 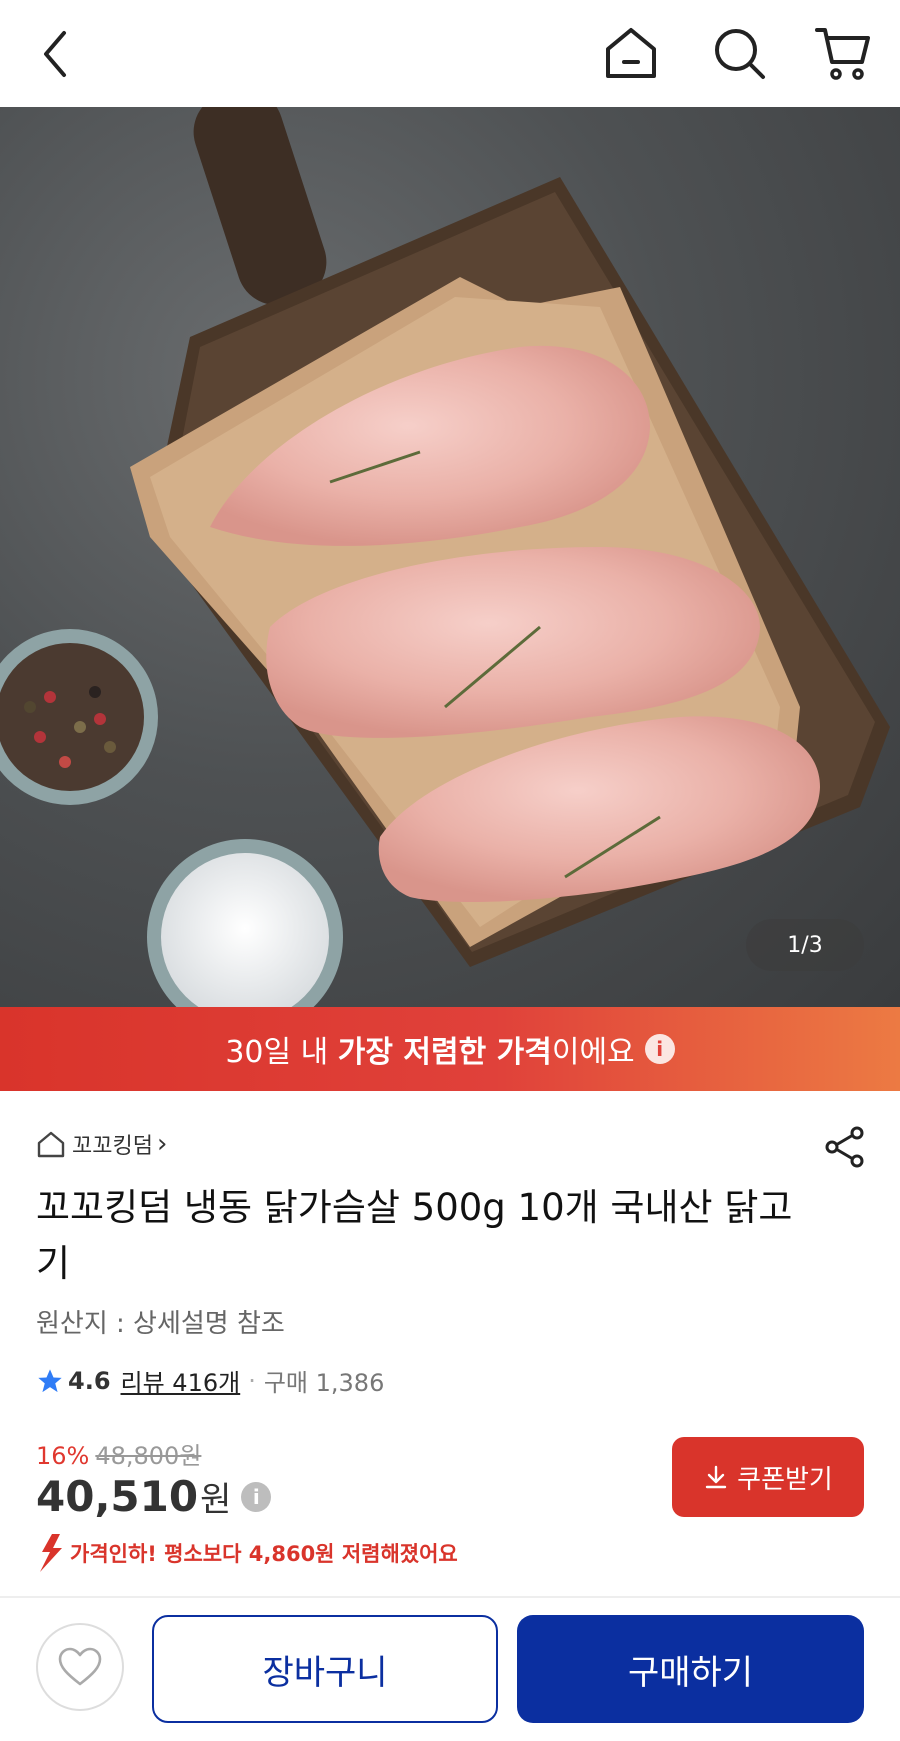 I want to click on image-counter: 1/3, so click(x=805, y=945).